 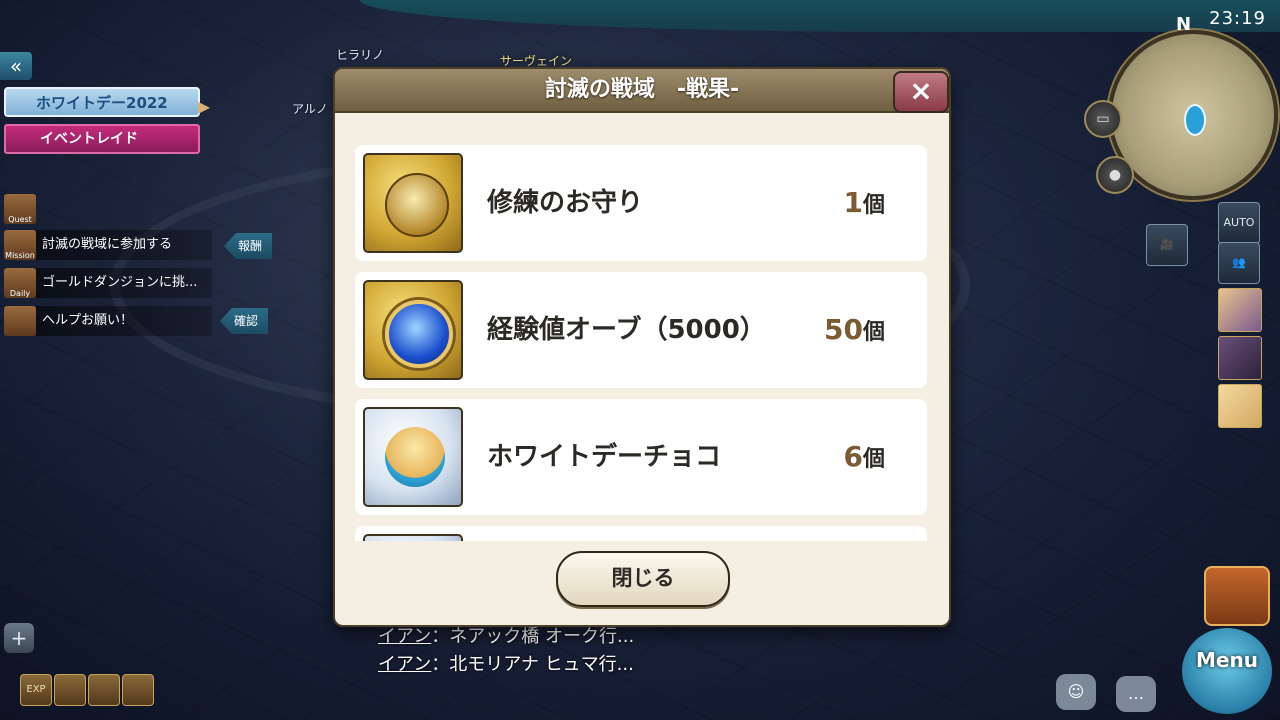 What do you see at coordinates (1103, 119) in the screenshot?
I see `map-toggle-button: ▭` at bounding box center [1103, 119].